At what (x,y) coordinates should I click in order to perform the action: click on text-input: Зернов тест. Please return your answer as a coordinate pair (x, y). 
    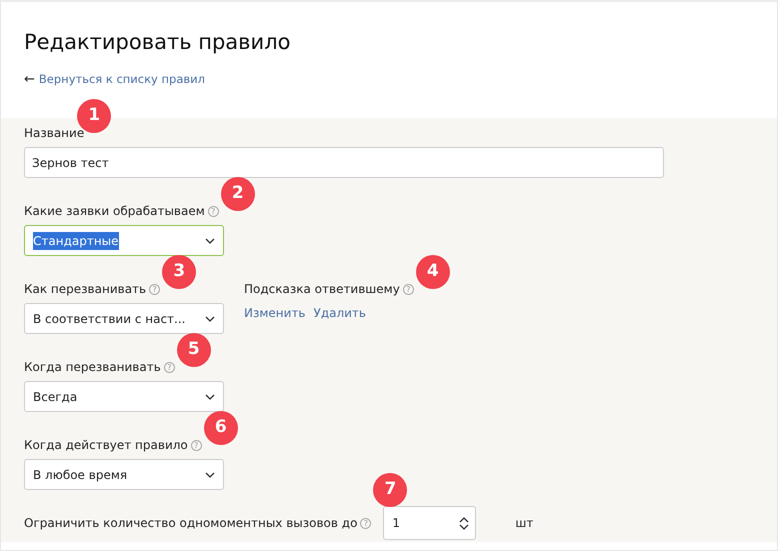
    Looking at the image, I should click on (344, 162).